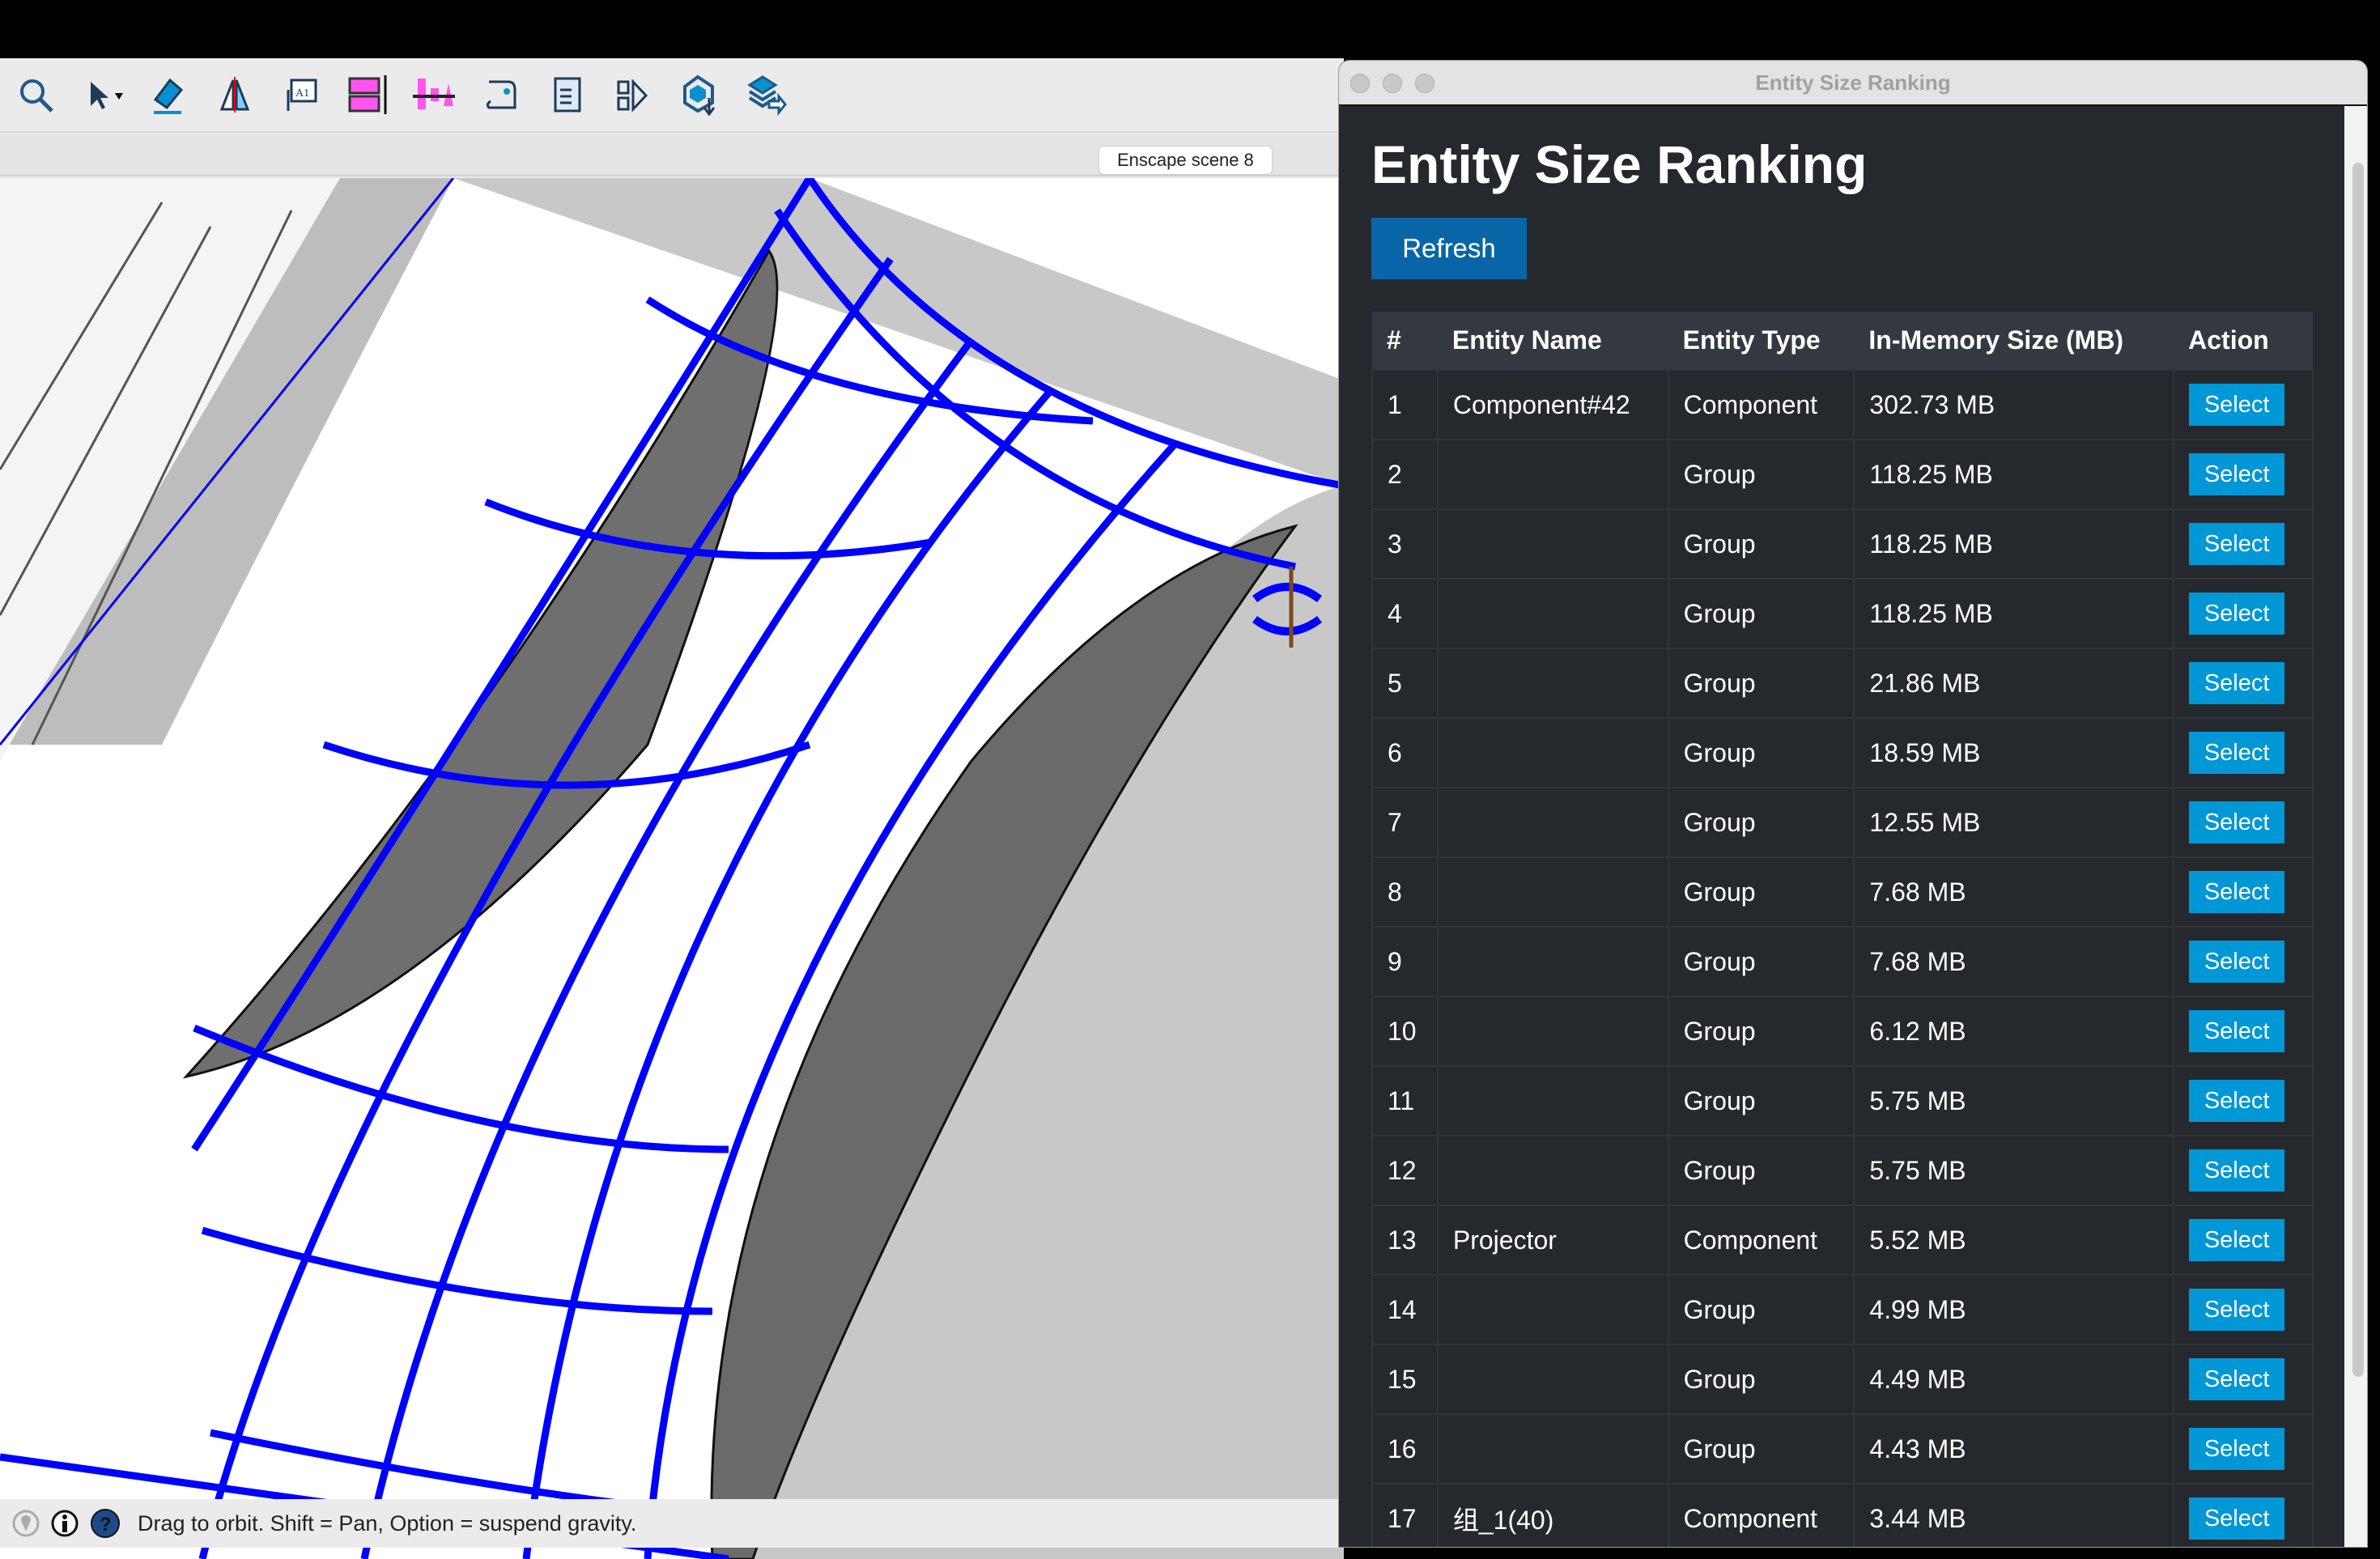 The image size is (2380, 1559). I want to click on size-cell: 302.73 MB, so click(2014, 404).